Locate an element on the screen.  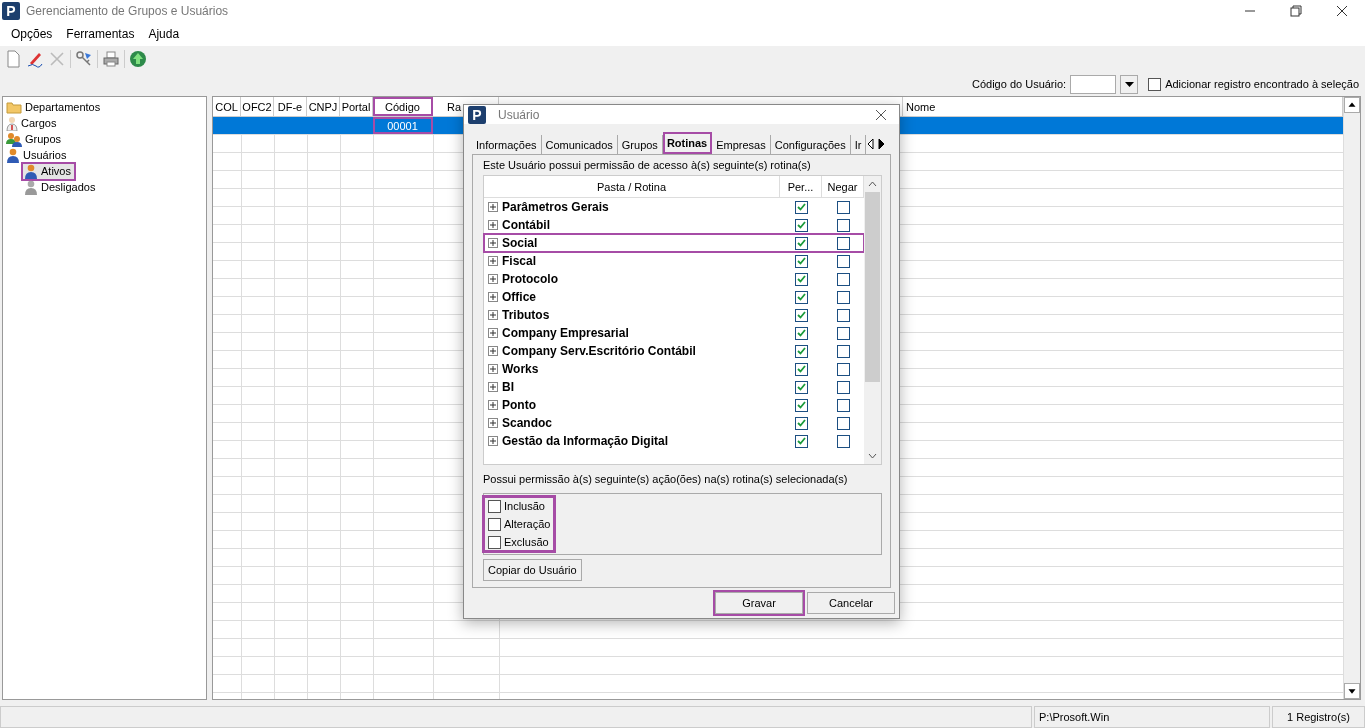
routine-name: Tributos is located at coordinates (526, 315).